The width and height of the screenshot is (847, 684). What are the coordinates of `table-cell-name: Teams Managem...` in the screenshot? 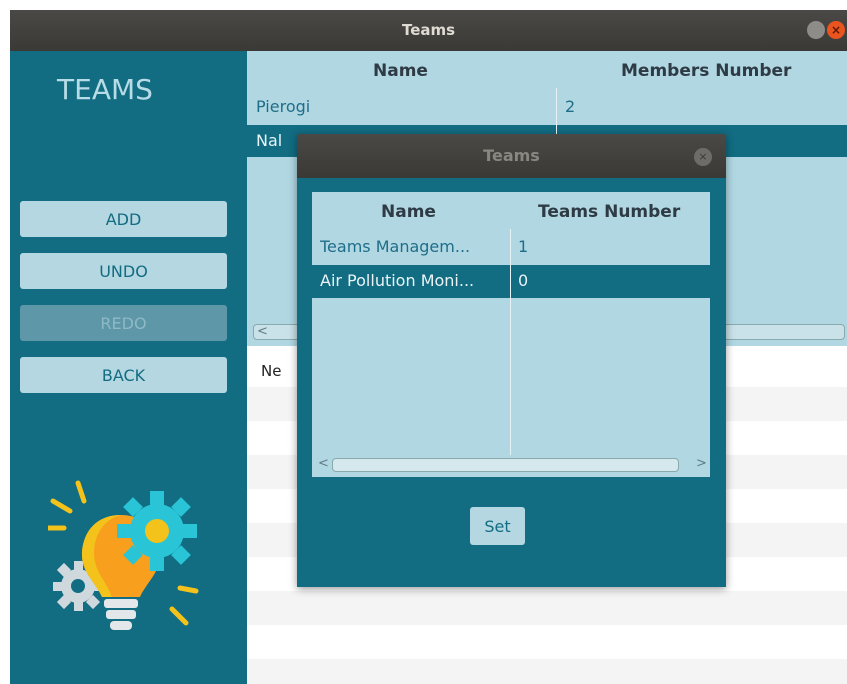 It's located at (395, 246).